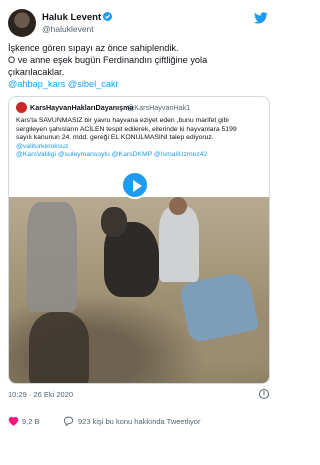 The image size is (320, 465). I want to click on play-icon, so click(137, 186).